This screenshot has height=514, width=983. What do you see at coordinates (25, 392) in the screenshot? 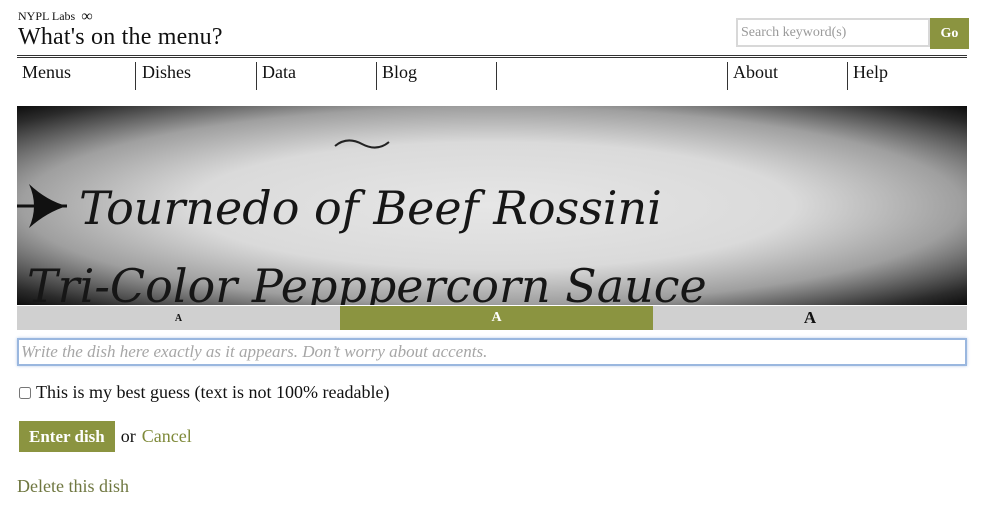
I see `best-guess-checkbox` at bounding box center [25, 392].